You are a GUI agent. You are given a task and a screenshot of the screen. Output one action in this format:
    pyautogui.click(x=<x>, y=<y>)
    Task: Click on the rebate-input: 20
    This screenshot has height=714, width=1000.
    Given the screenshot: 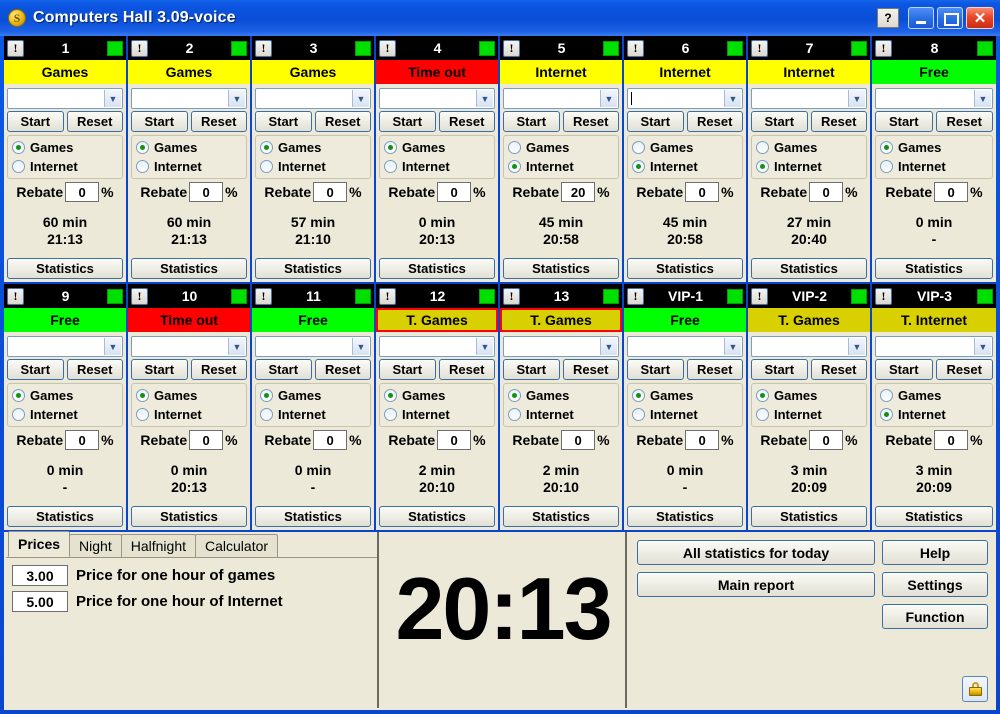 What is the action you would take?
    pyautogui.click(x=578, y=192)
    